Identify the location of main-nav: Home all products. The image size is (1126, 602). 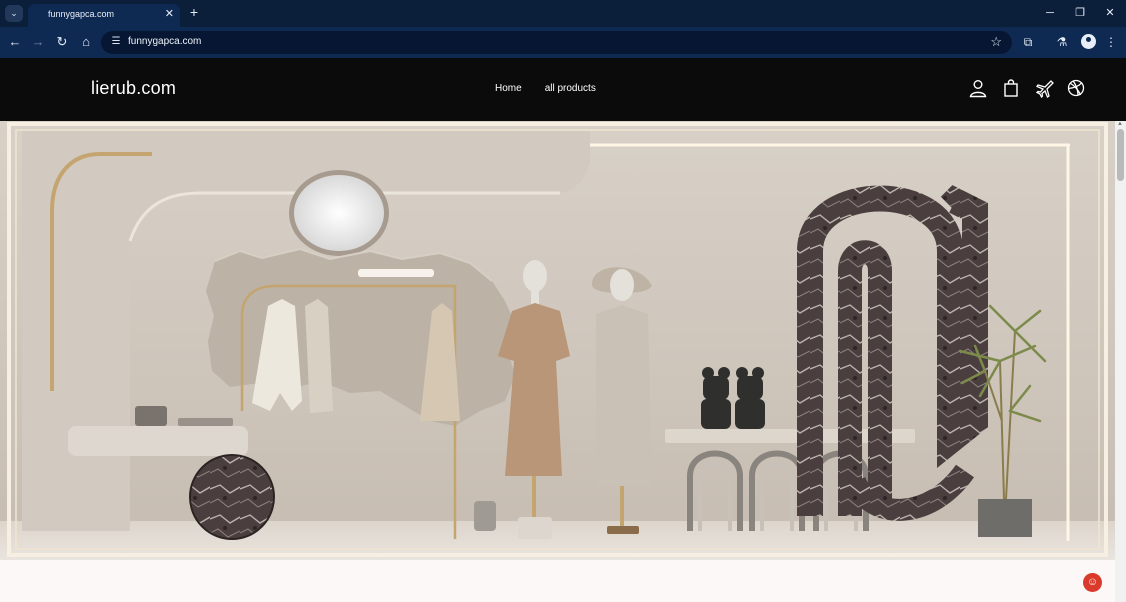
(545, 88).